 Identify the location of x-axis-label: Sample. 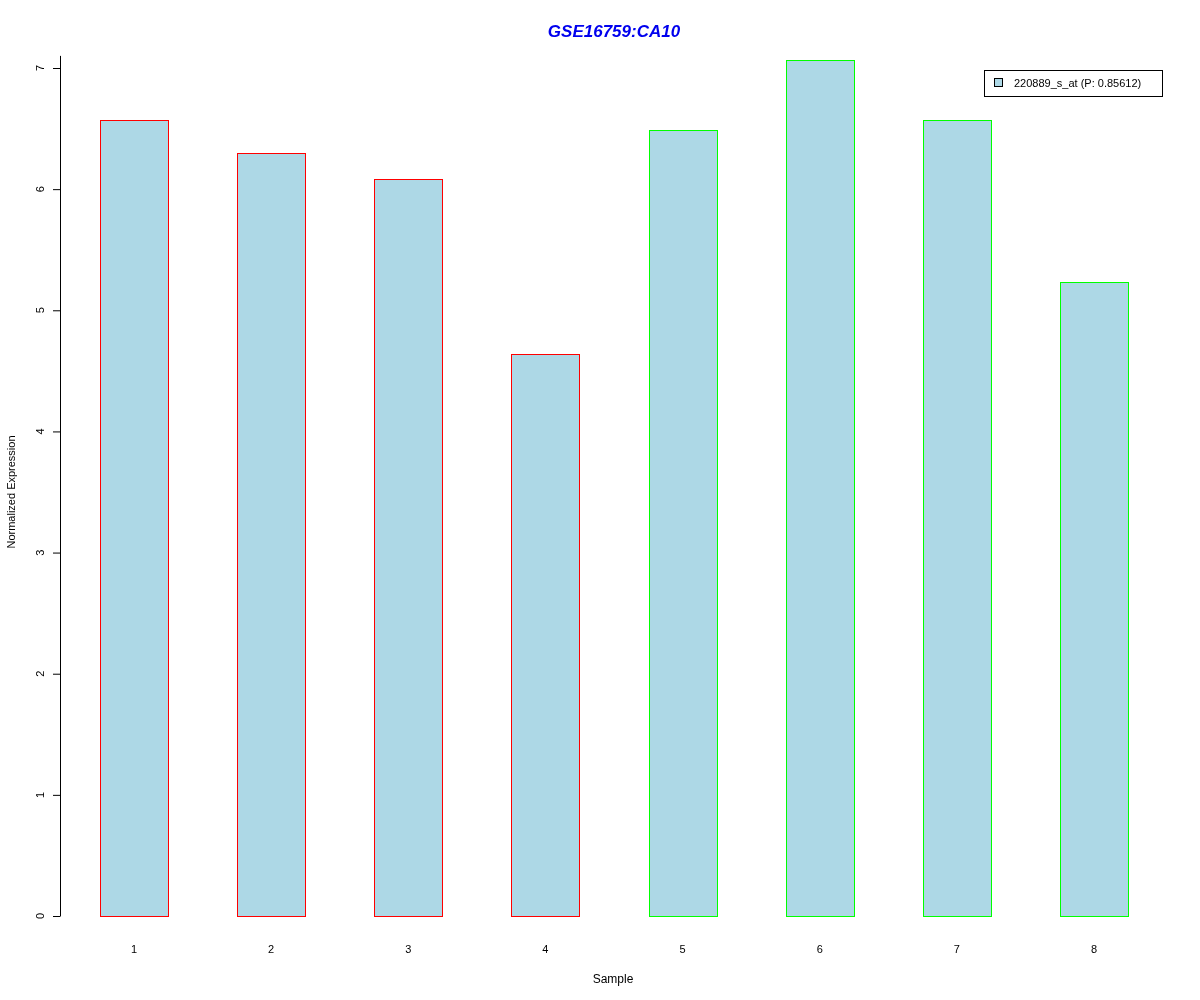
(613, 979).